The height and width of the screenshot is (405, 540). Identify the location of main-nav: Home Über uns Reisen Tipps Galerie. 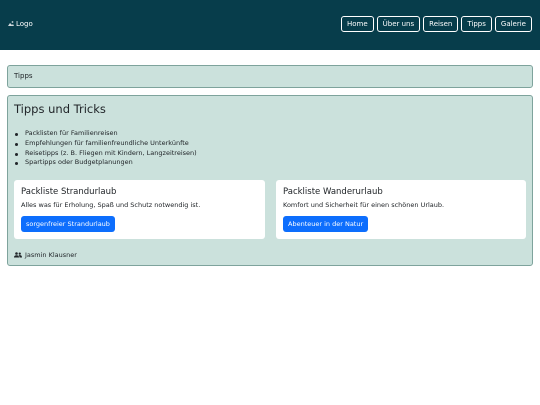
(436, 24).